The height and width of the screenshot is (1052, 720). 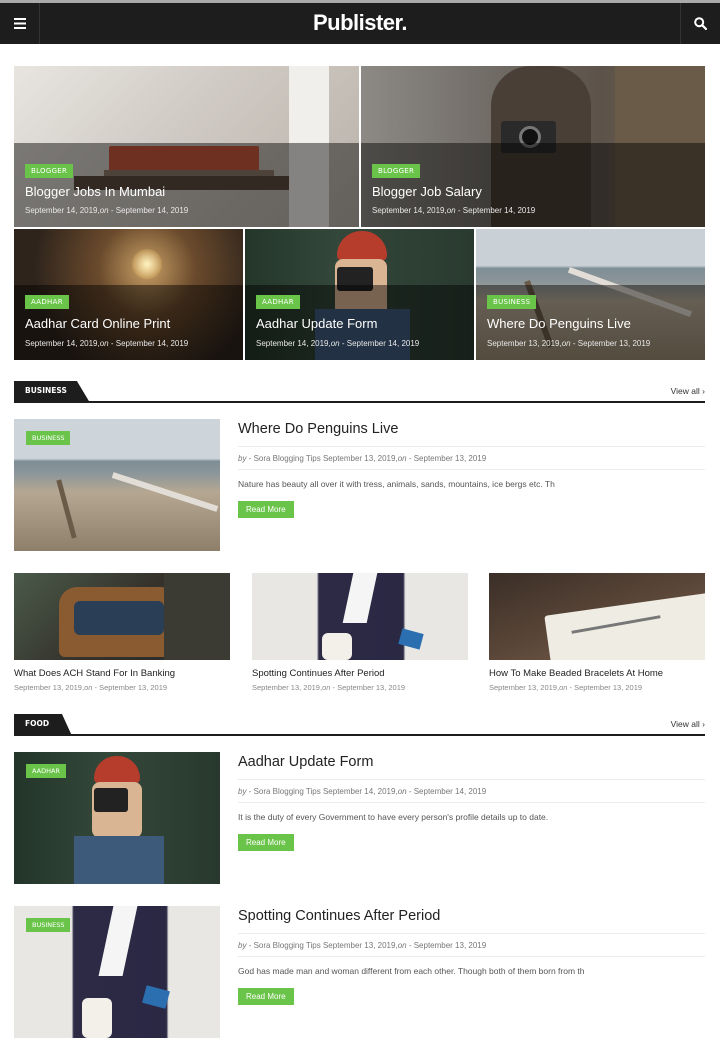 What do you see at coordinates (471, 432) in the screenshot?
I see `post-title: Where Do Penguins Live` at bounding box center [471, 432].